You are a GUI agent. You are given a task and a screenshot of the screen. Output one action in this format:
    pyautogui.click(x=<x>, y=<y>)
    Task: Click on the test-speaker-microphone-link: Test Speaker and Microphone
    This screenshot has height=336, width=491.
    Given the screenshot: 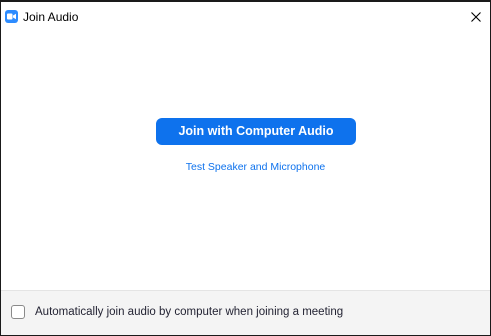 What is the action you would take?
    pyautogui.click(x=245, y=167)
    